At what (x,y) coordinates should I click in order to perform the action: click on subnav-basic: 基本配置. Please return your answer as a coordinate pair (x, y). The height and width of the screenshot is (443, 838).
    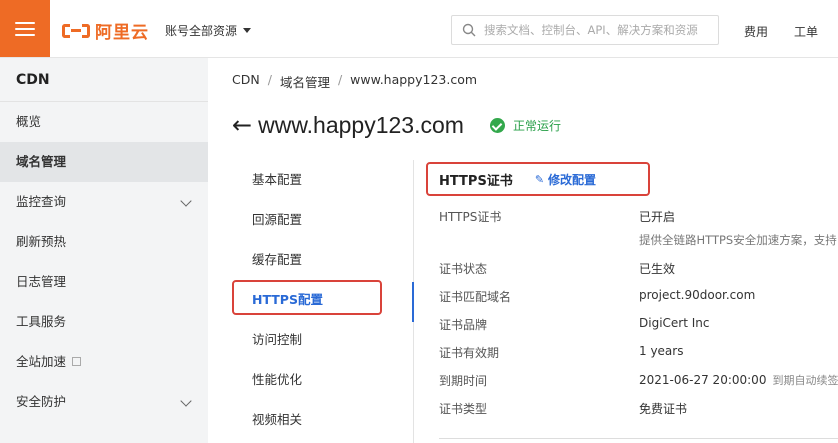
    Looking at the image, I should click on (322, 180).